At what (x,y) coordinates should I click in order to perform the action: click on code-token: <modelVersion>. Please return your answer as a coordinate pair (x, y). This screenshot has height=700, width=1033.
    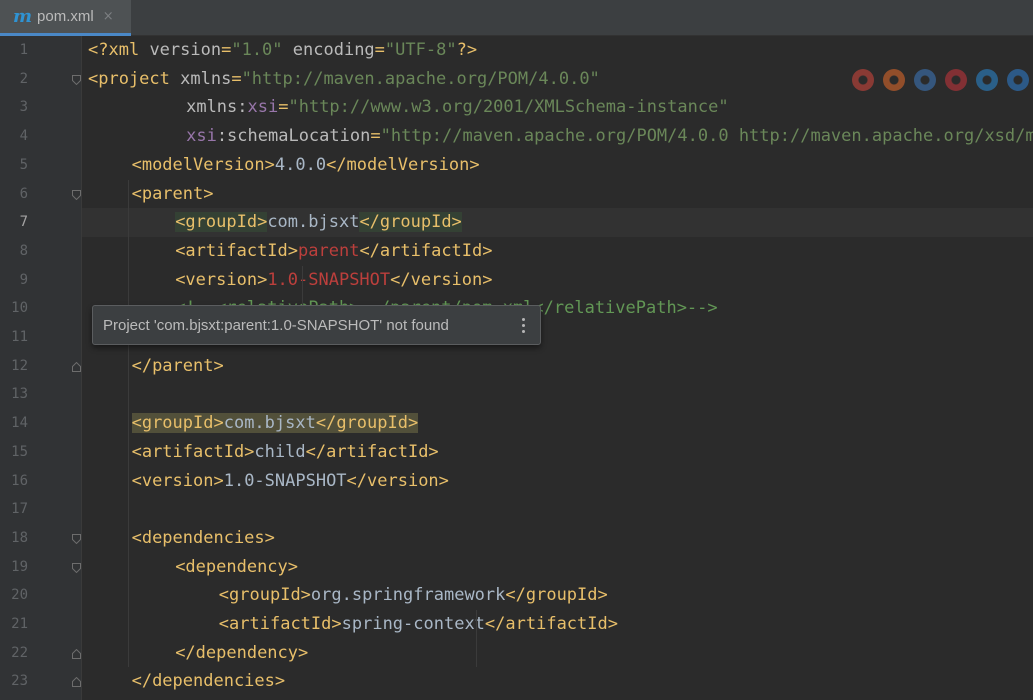
    Looking at the image, I should click on (203, 164).